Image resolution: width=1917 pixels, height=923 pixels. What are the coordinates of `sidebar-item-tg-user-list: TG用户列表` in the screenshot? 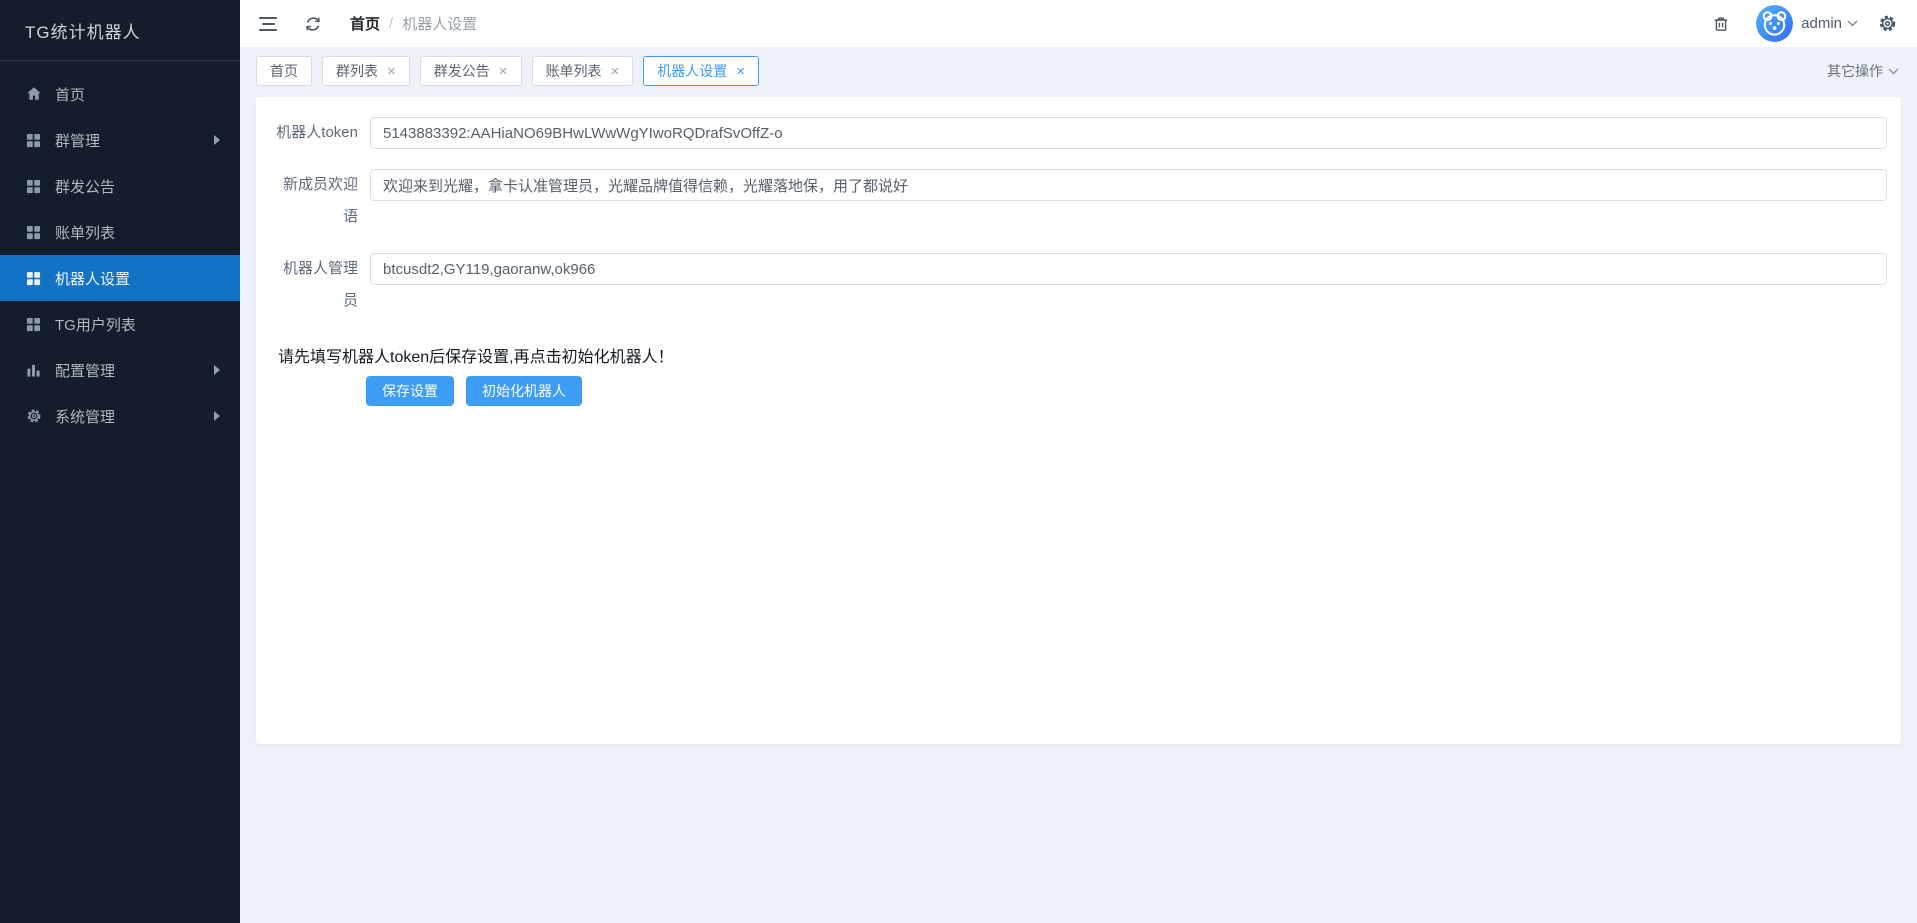 It's located at (120, 324).